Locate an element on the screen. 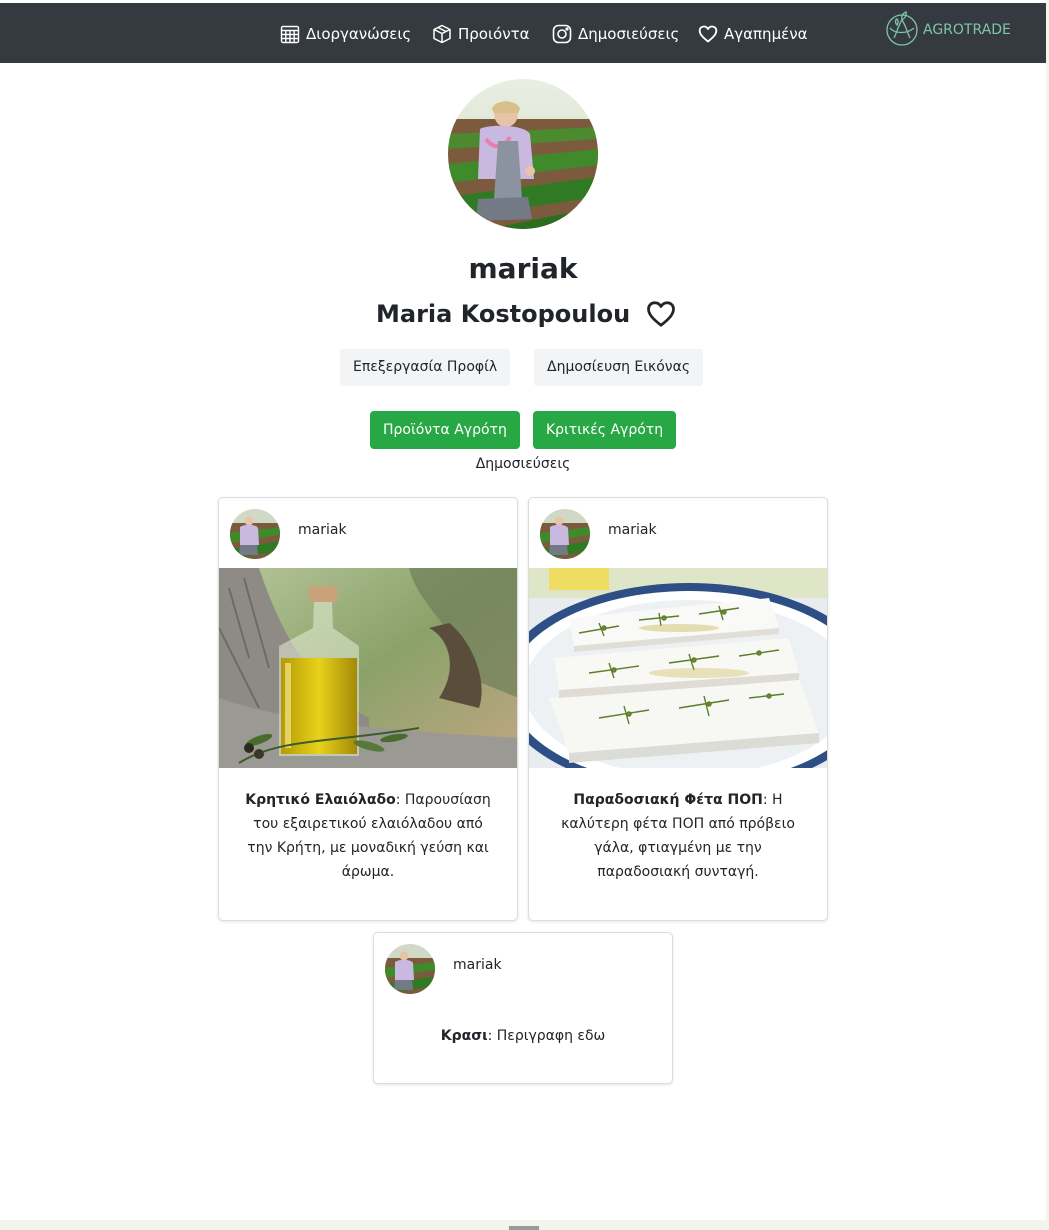 This screenshot has height=1230, width=1049. nav-item-products: Προιόντα is located at coordinates (481, 34).